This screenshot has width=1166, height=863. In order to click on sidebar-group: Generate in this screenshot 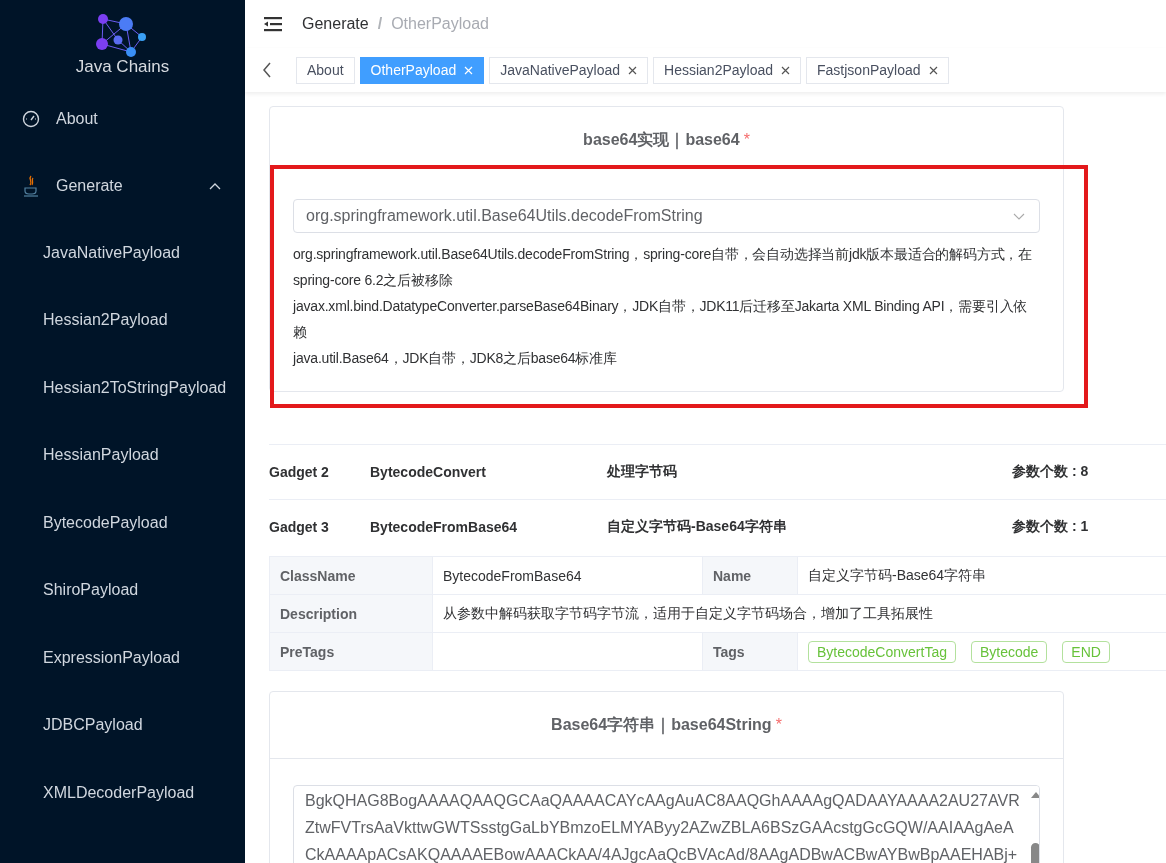, I will do `click(122, 185)`.